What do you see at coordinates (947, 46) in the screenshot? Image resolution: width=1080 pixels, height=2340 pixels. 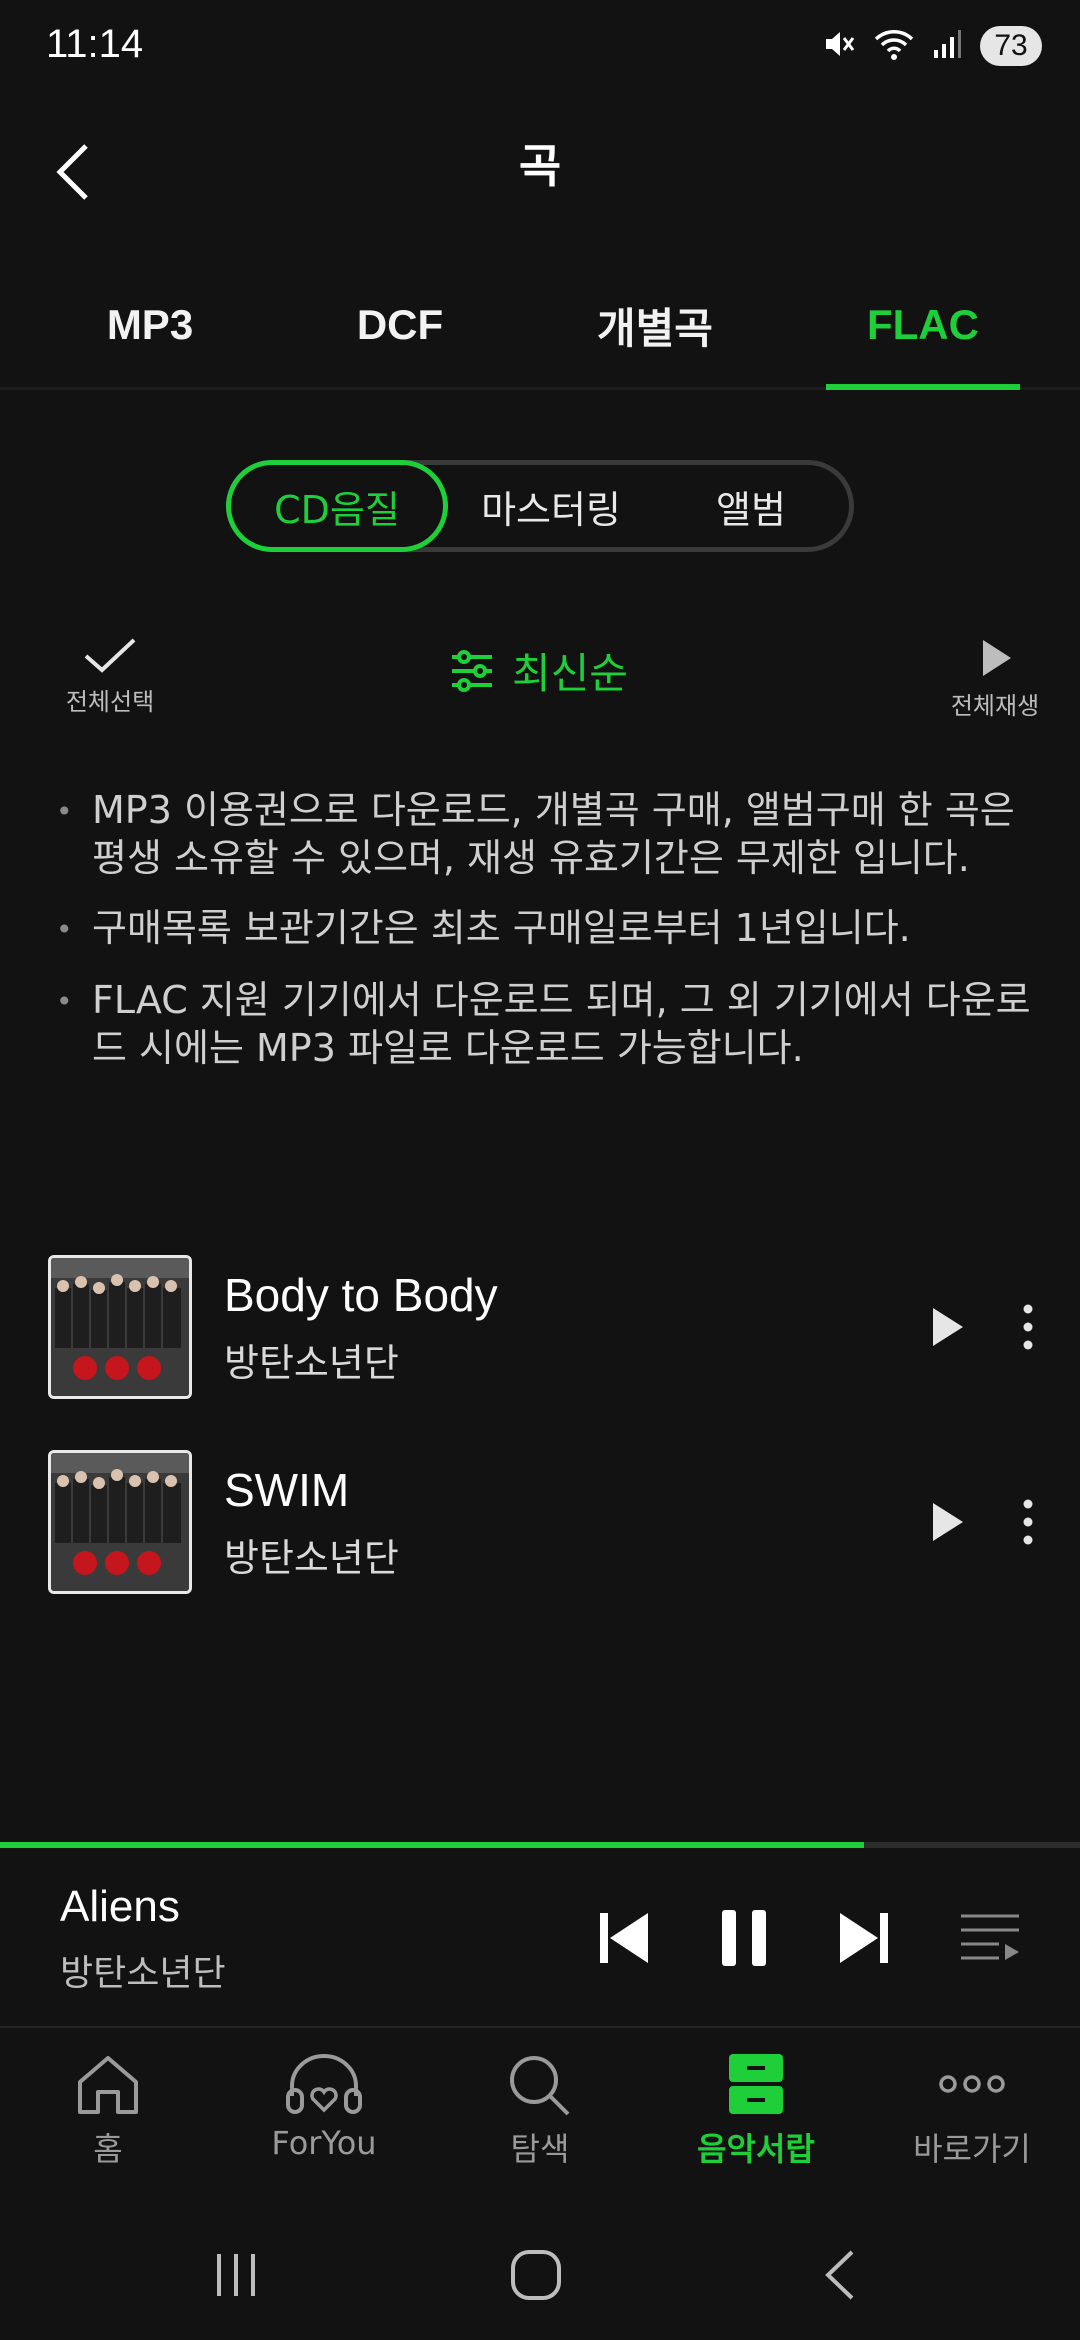 I see `signal-icon` at bounding box center [947, 46].